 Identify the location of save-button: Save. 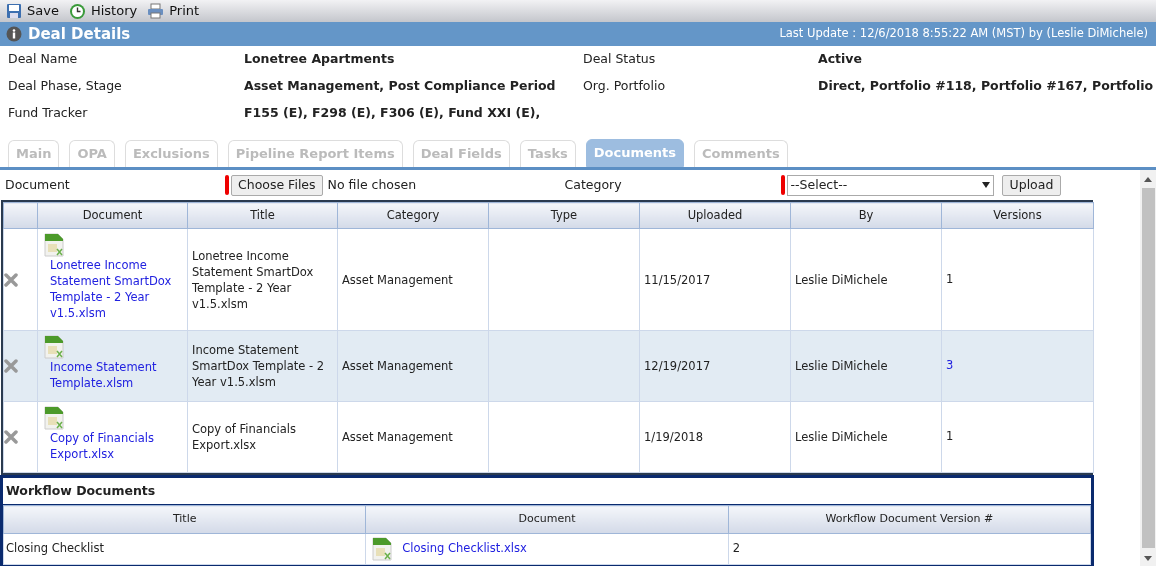
(32, 11).